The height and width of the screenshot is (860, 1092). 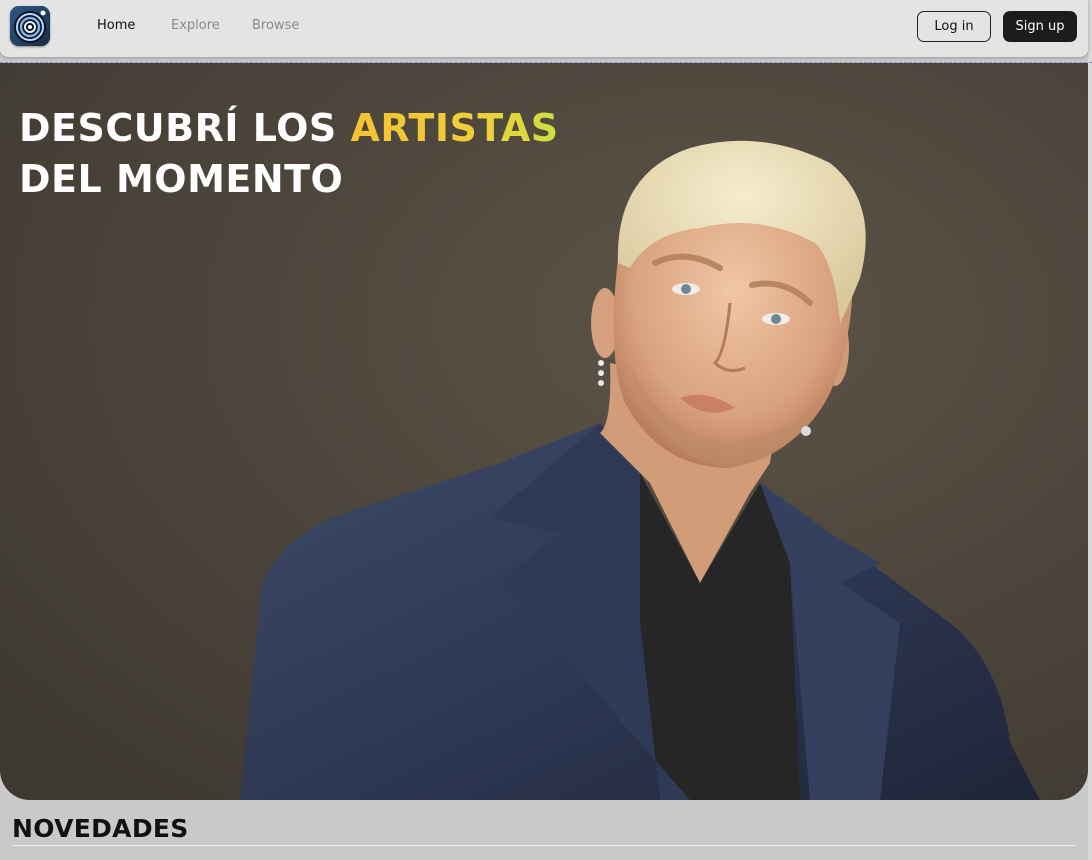 I want to click on signup-button: Sign up, so click(x=1040, y=26).